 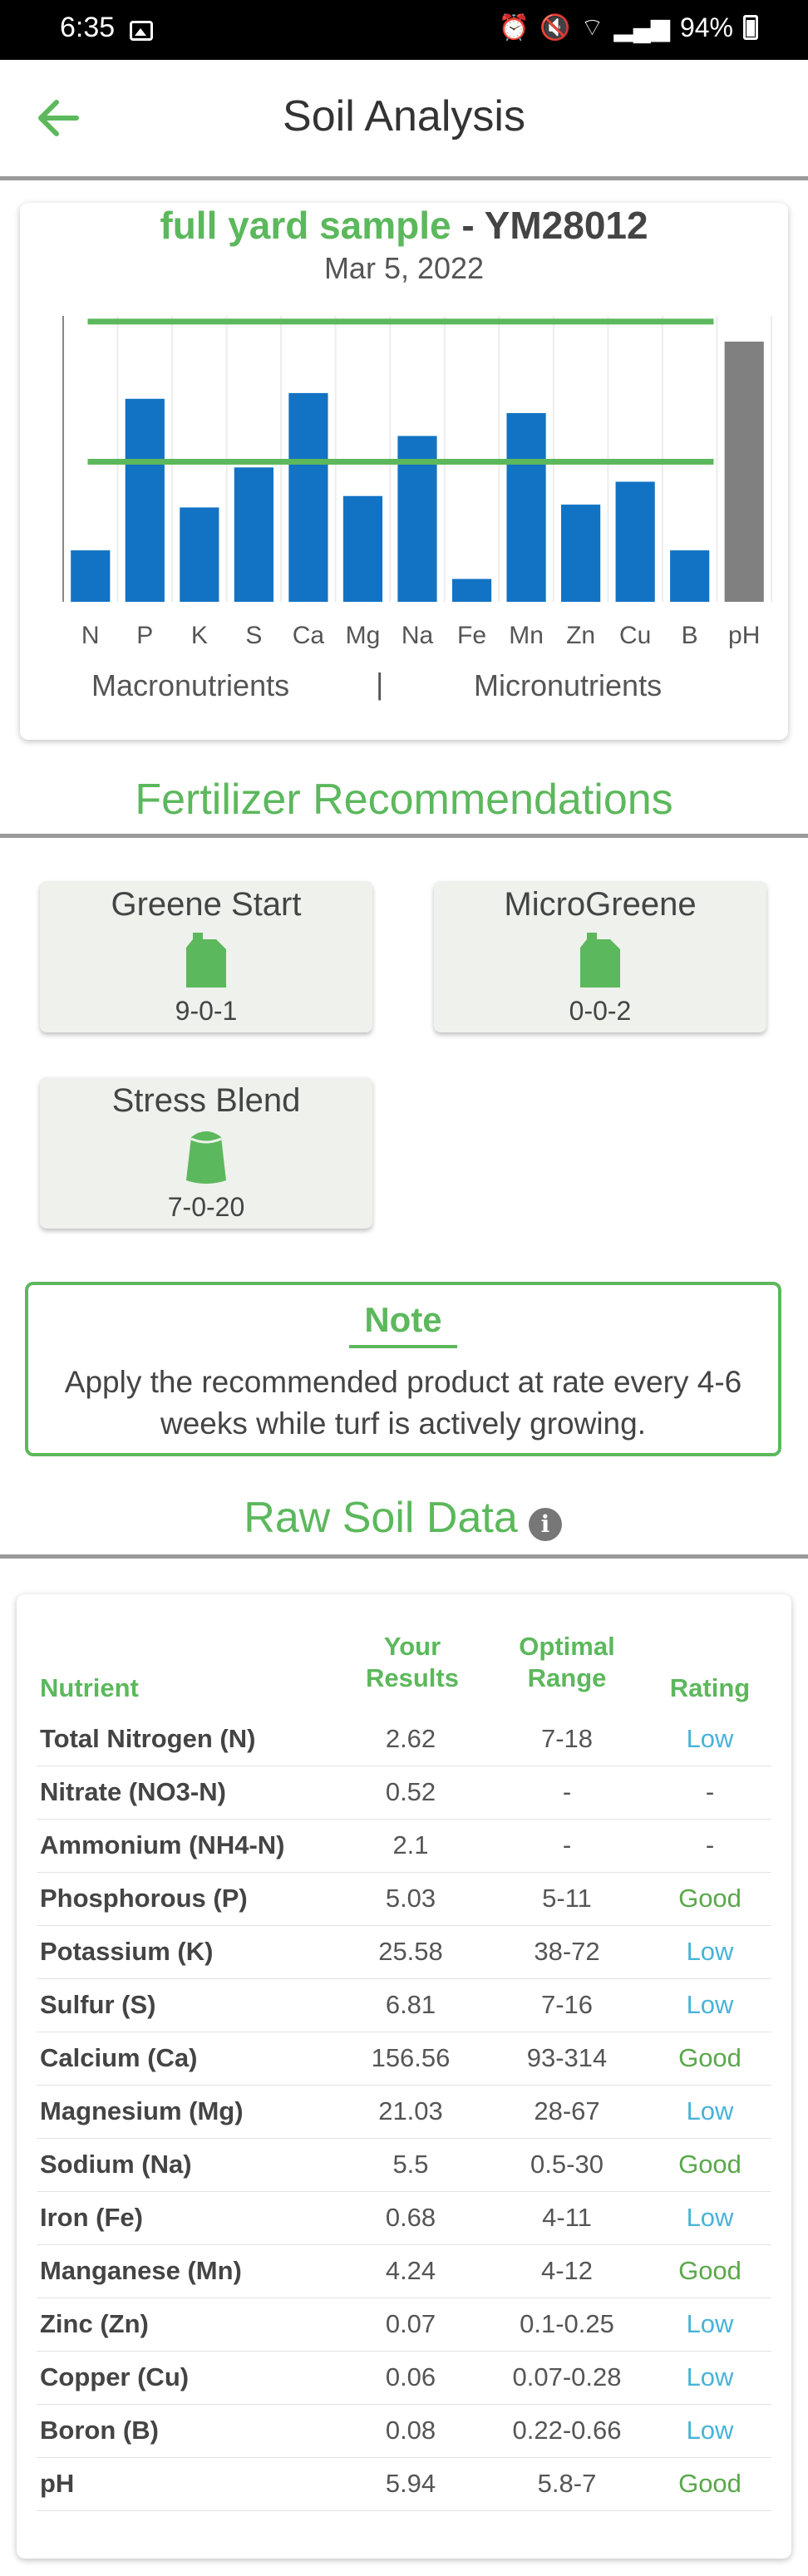 I want to click on table-row: Boron (B) 0.08 0.22-0.66 Low, so click(x=404, y=2431).